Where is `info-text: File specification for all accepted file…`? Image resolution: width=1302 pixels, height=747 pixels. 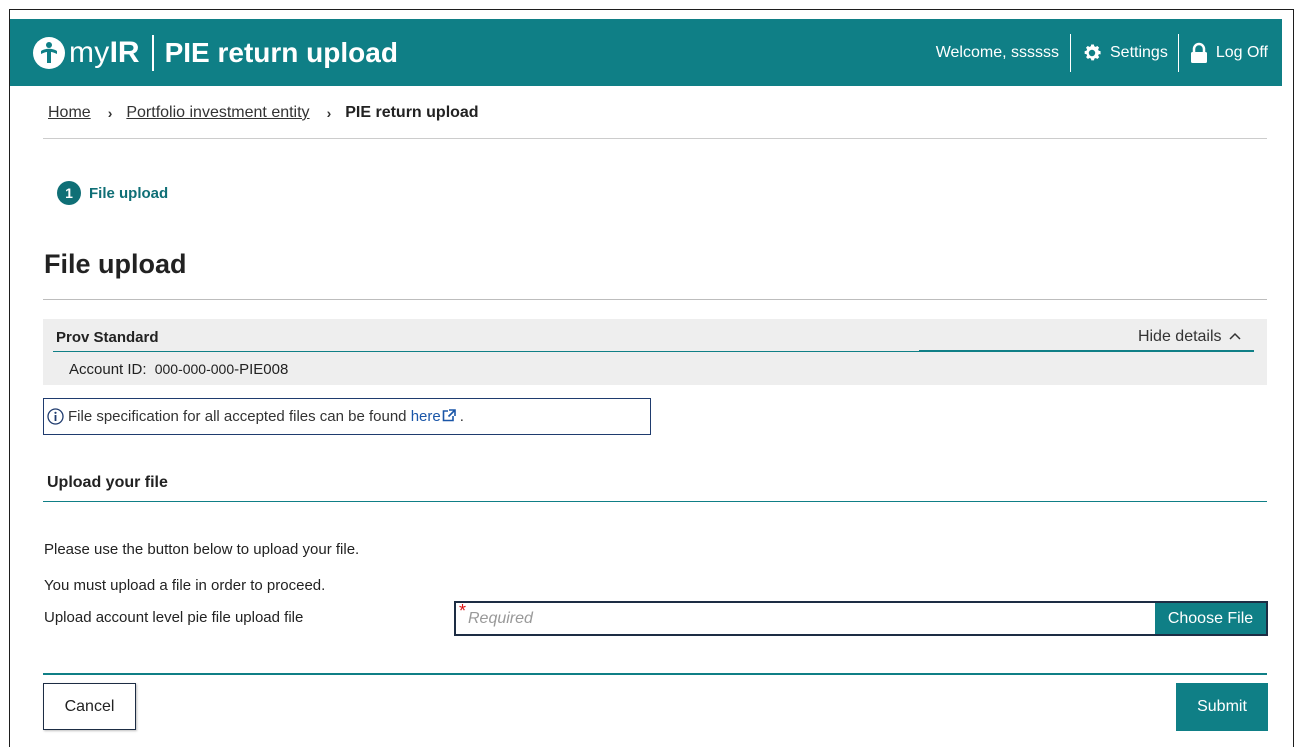
info-text: File specification for all accepted file… is located at coordinates (237, 416).